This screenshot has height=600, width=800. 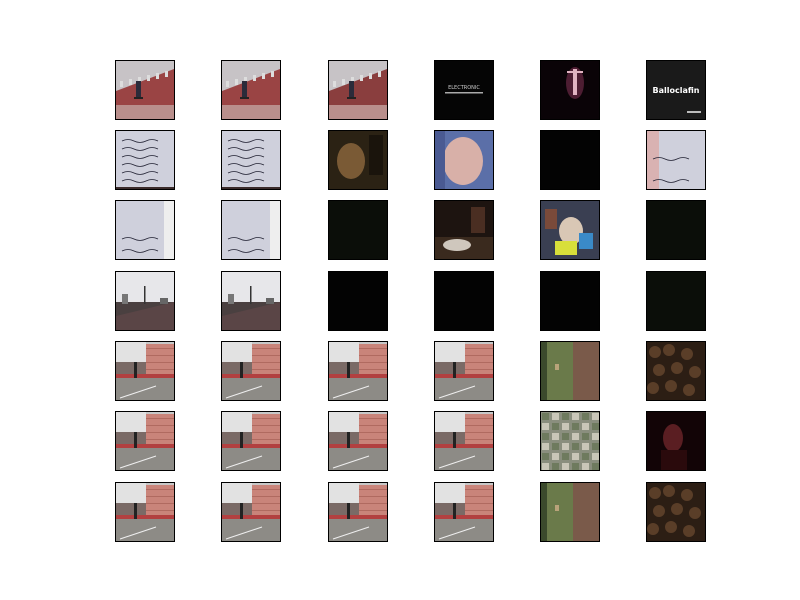 I want to click on frame-image: Balloclafin, so click(x=676, y=90).